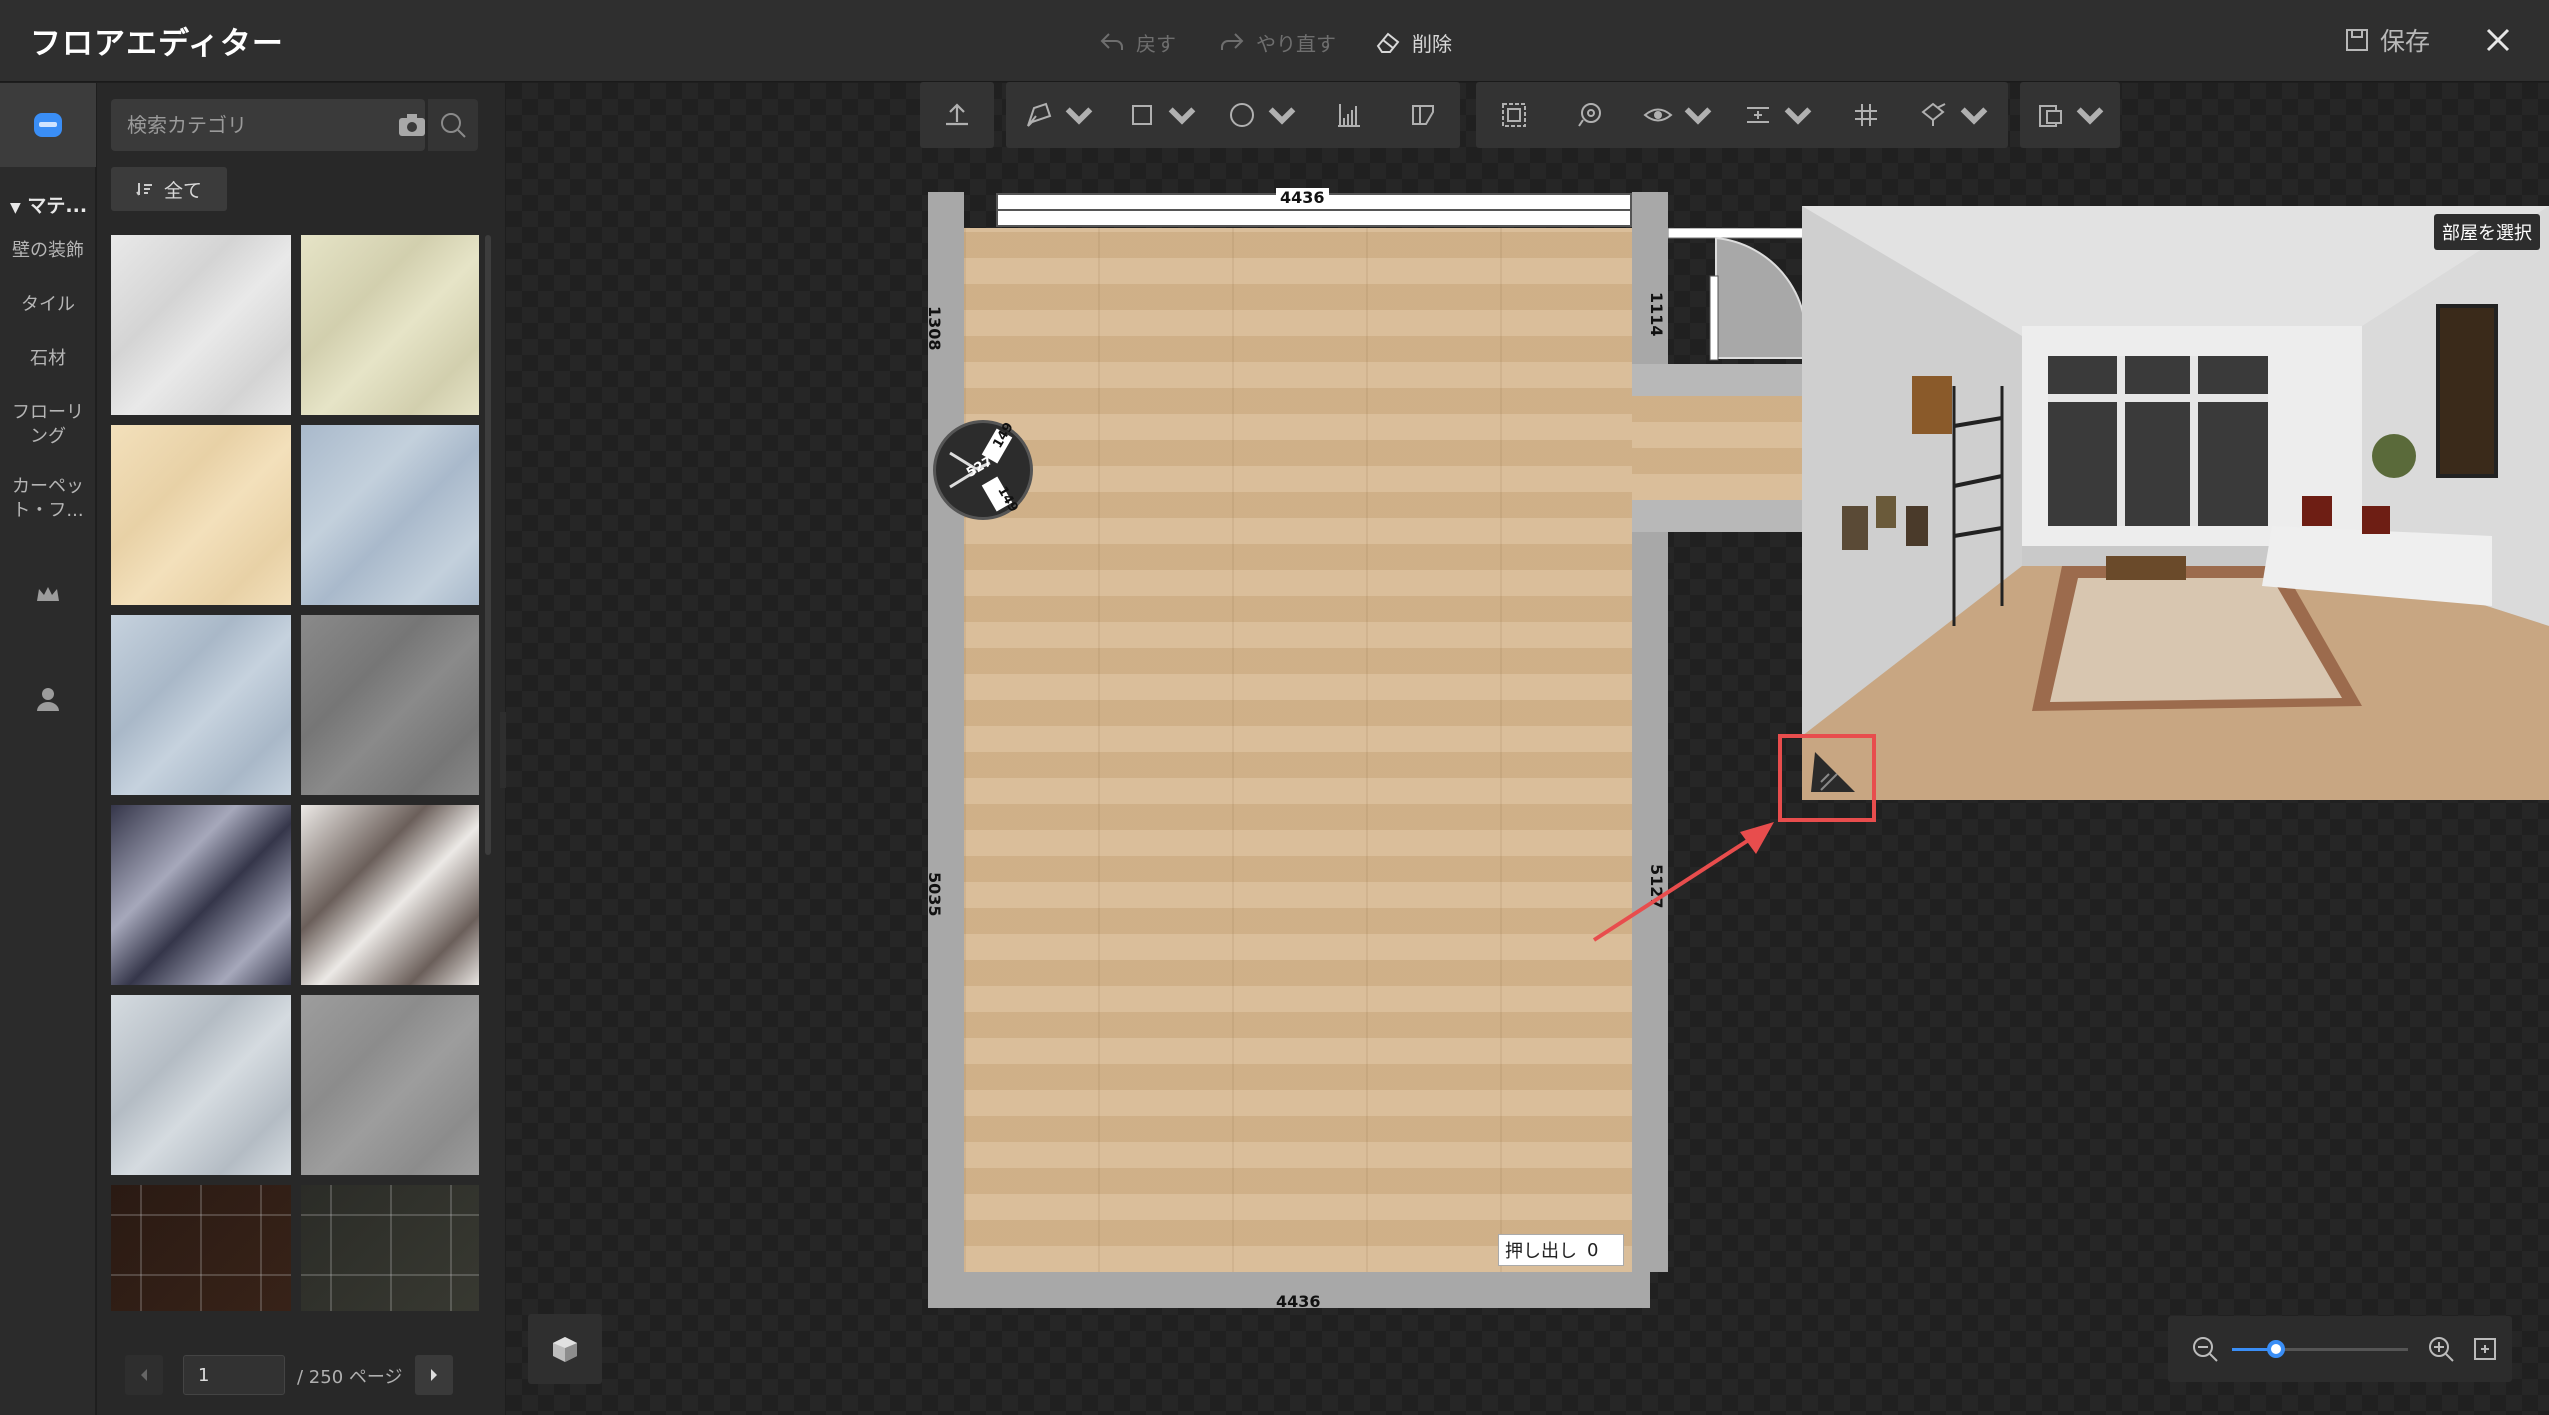  I want to click on app-title: フロアエディター, so click(157, 44).